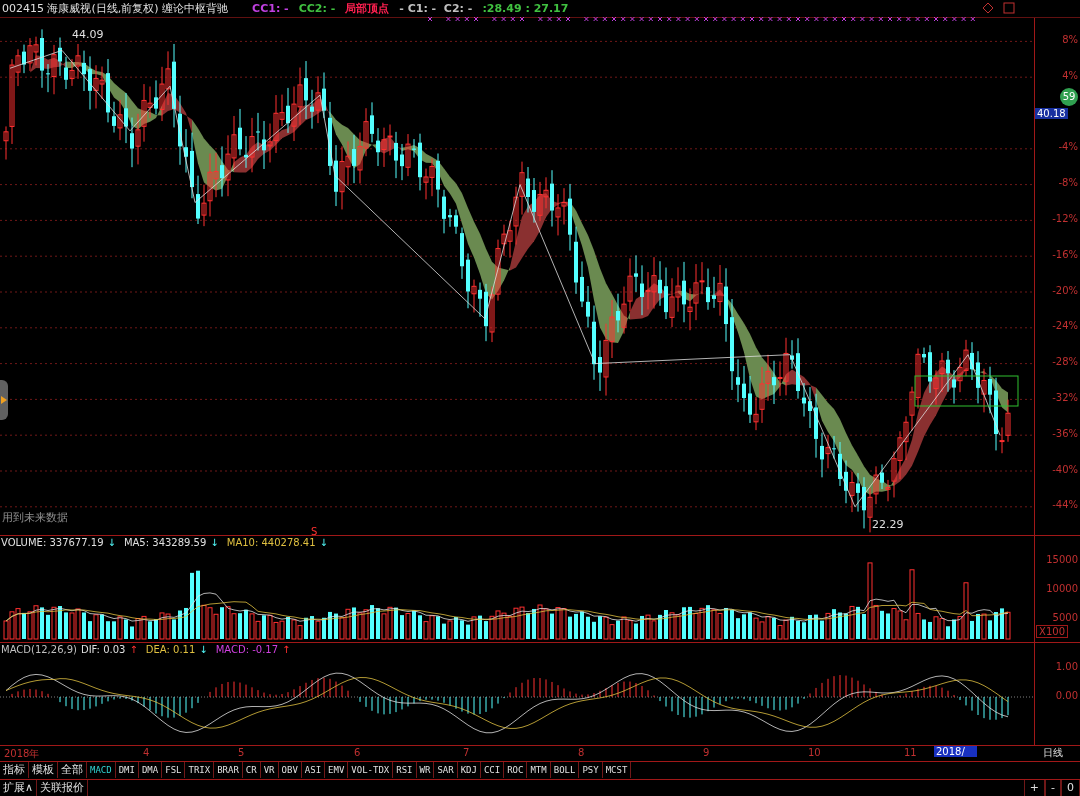  I want to click on date-label: 11, so click(910, 752).